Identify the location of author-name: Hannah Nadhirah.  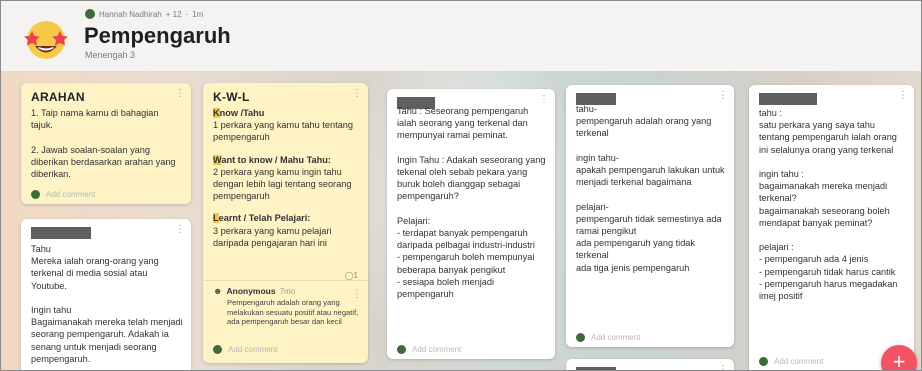
(130, 14).